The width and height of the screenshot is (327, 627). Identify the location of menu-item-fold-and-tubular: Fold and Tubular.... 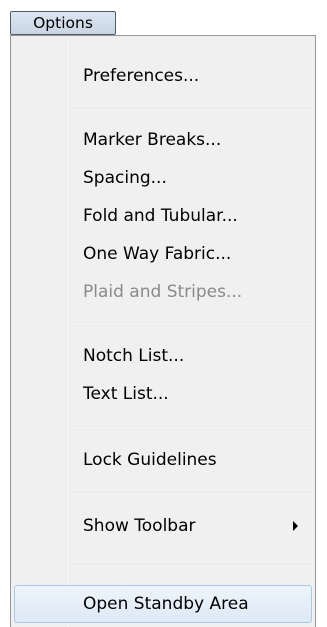
(163, 216).